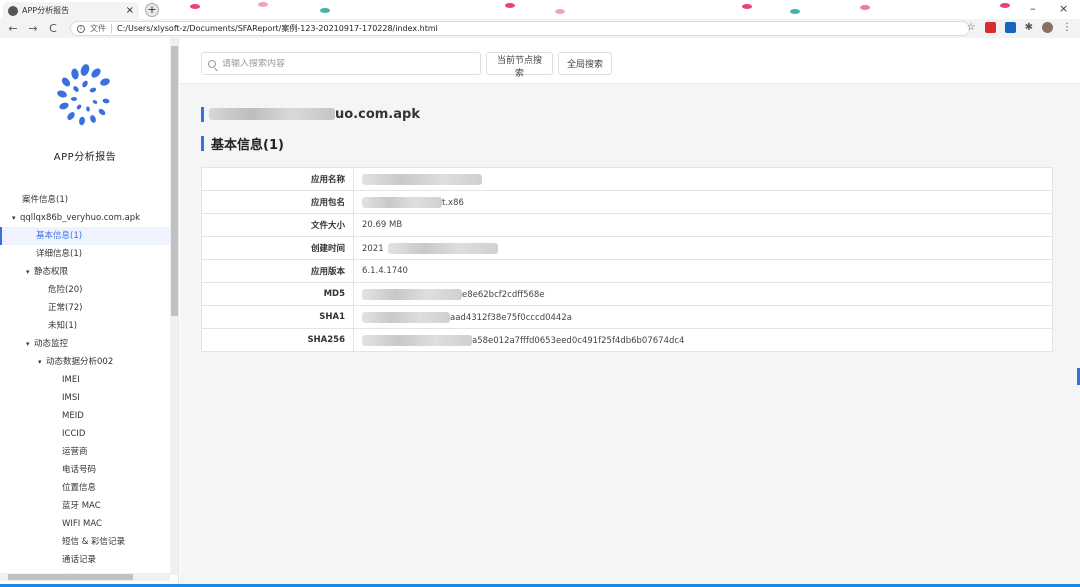 This screenshot has width=1080, height=587. Describe the element at coordinates (46, 10) in the screenshot. I see `tab-title: APP分析报告` at that location.